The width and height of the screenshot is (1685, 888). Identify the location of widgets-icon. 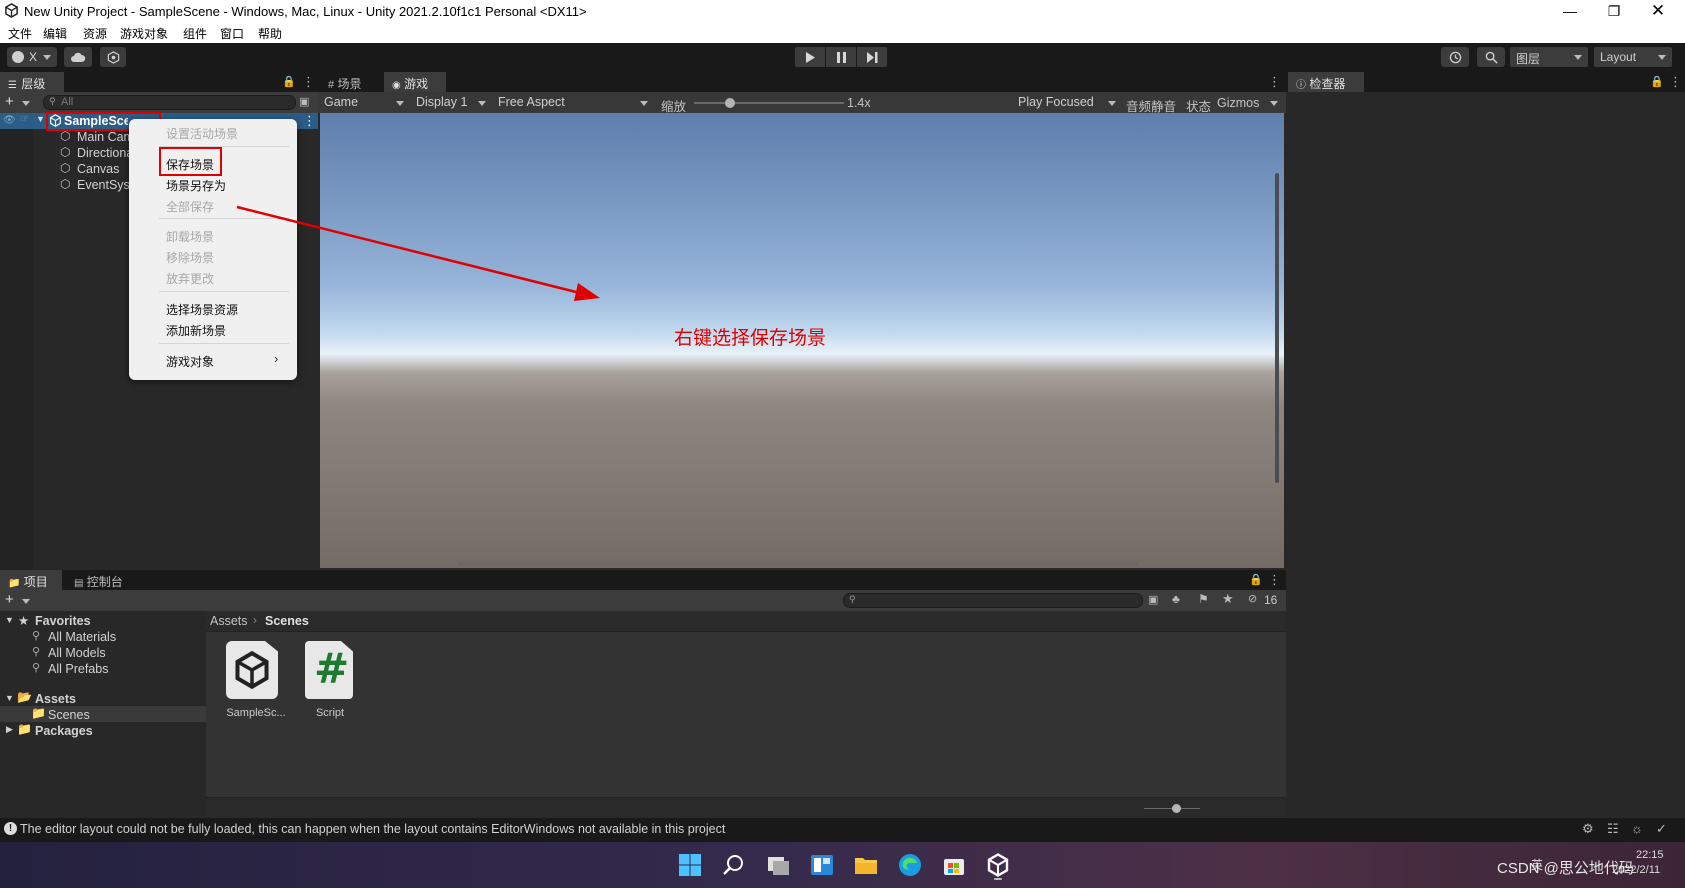
(822, 865).